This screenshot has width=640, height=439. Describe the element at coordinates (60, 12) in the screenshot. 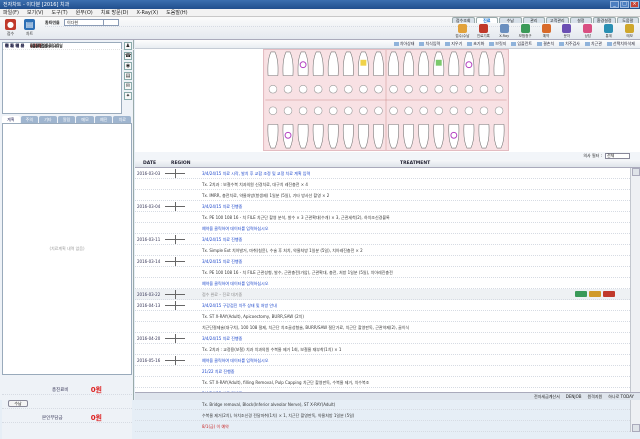

I see `menu-item: 도구(T)` at that location.